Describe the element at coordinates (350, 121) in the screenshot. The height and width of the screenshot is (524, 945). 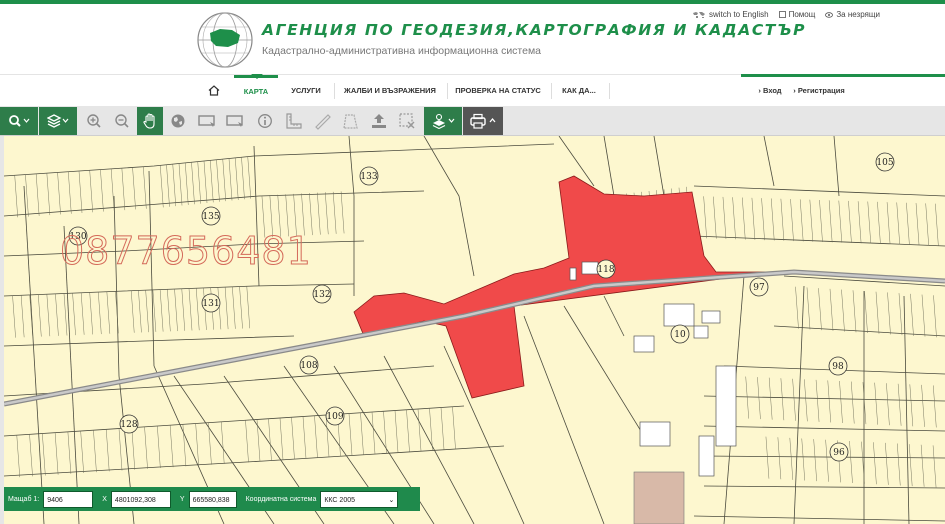
I see `measure-area-button` at that location.